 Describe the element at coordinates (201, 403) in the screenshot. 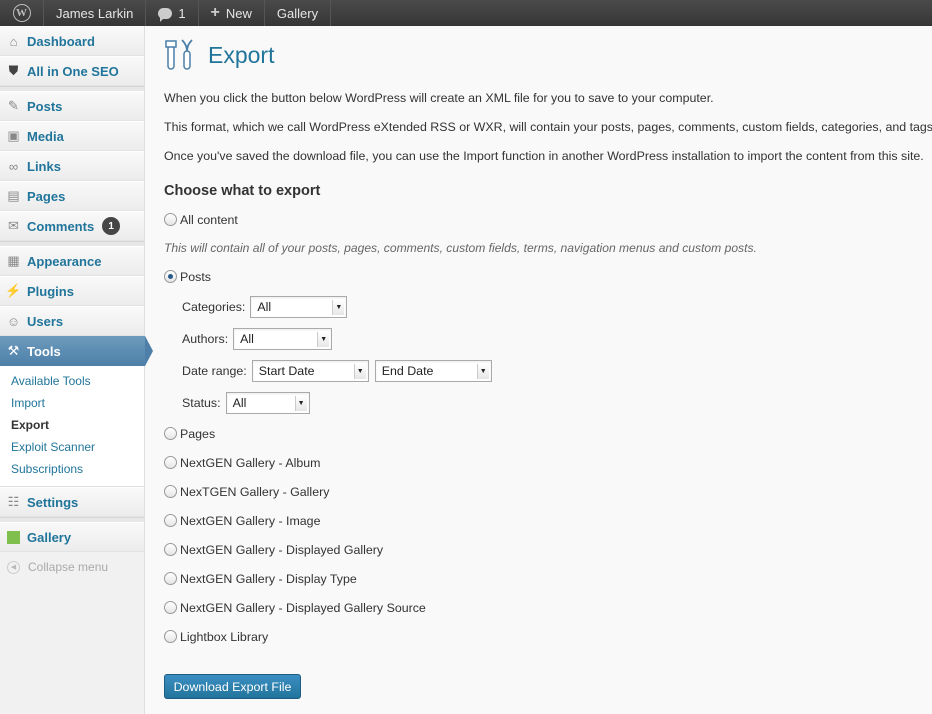

I see `status-label: Status:` at that location.